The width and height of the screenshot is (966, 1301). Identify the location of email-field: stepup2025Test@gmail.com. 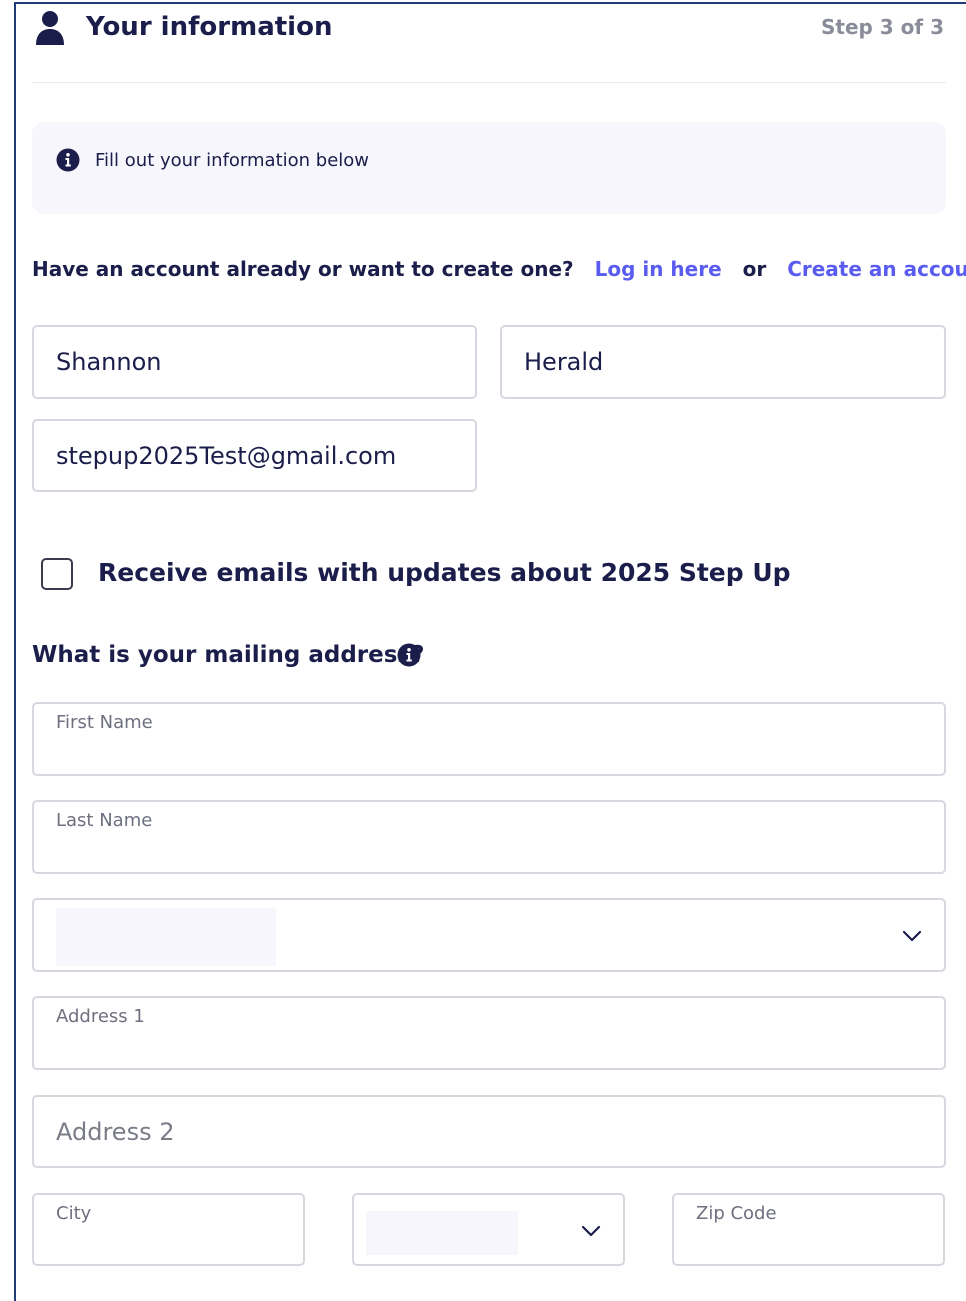
(254, 455).